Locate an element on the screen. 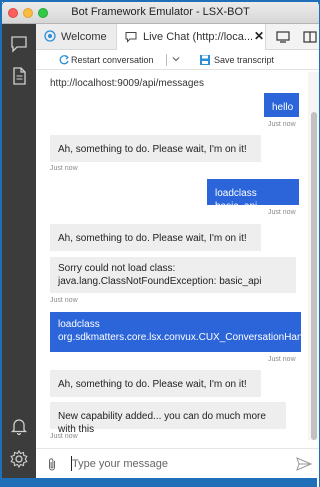 The image size is (320, 487). layout-icon is located at coordinates (310, 37).